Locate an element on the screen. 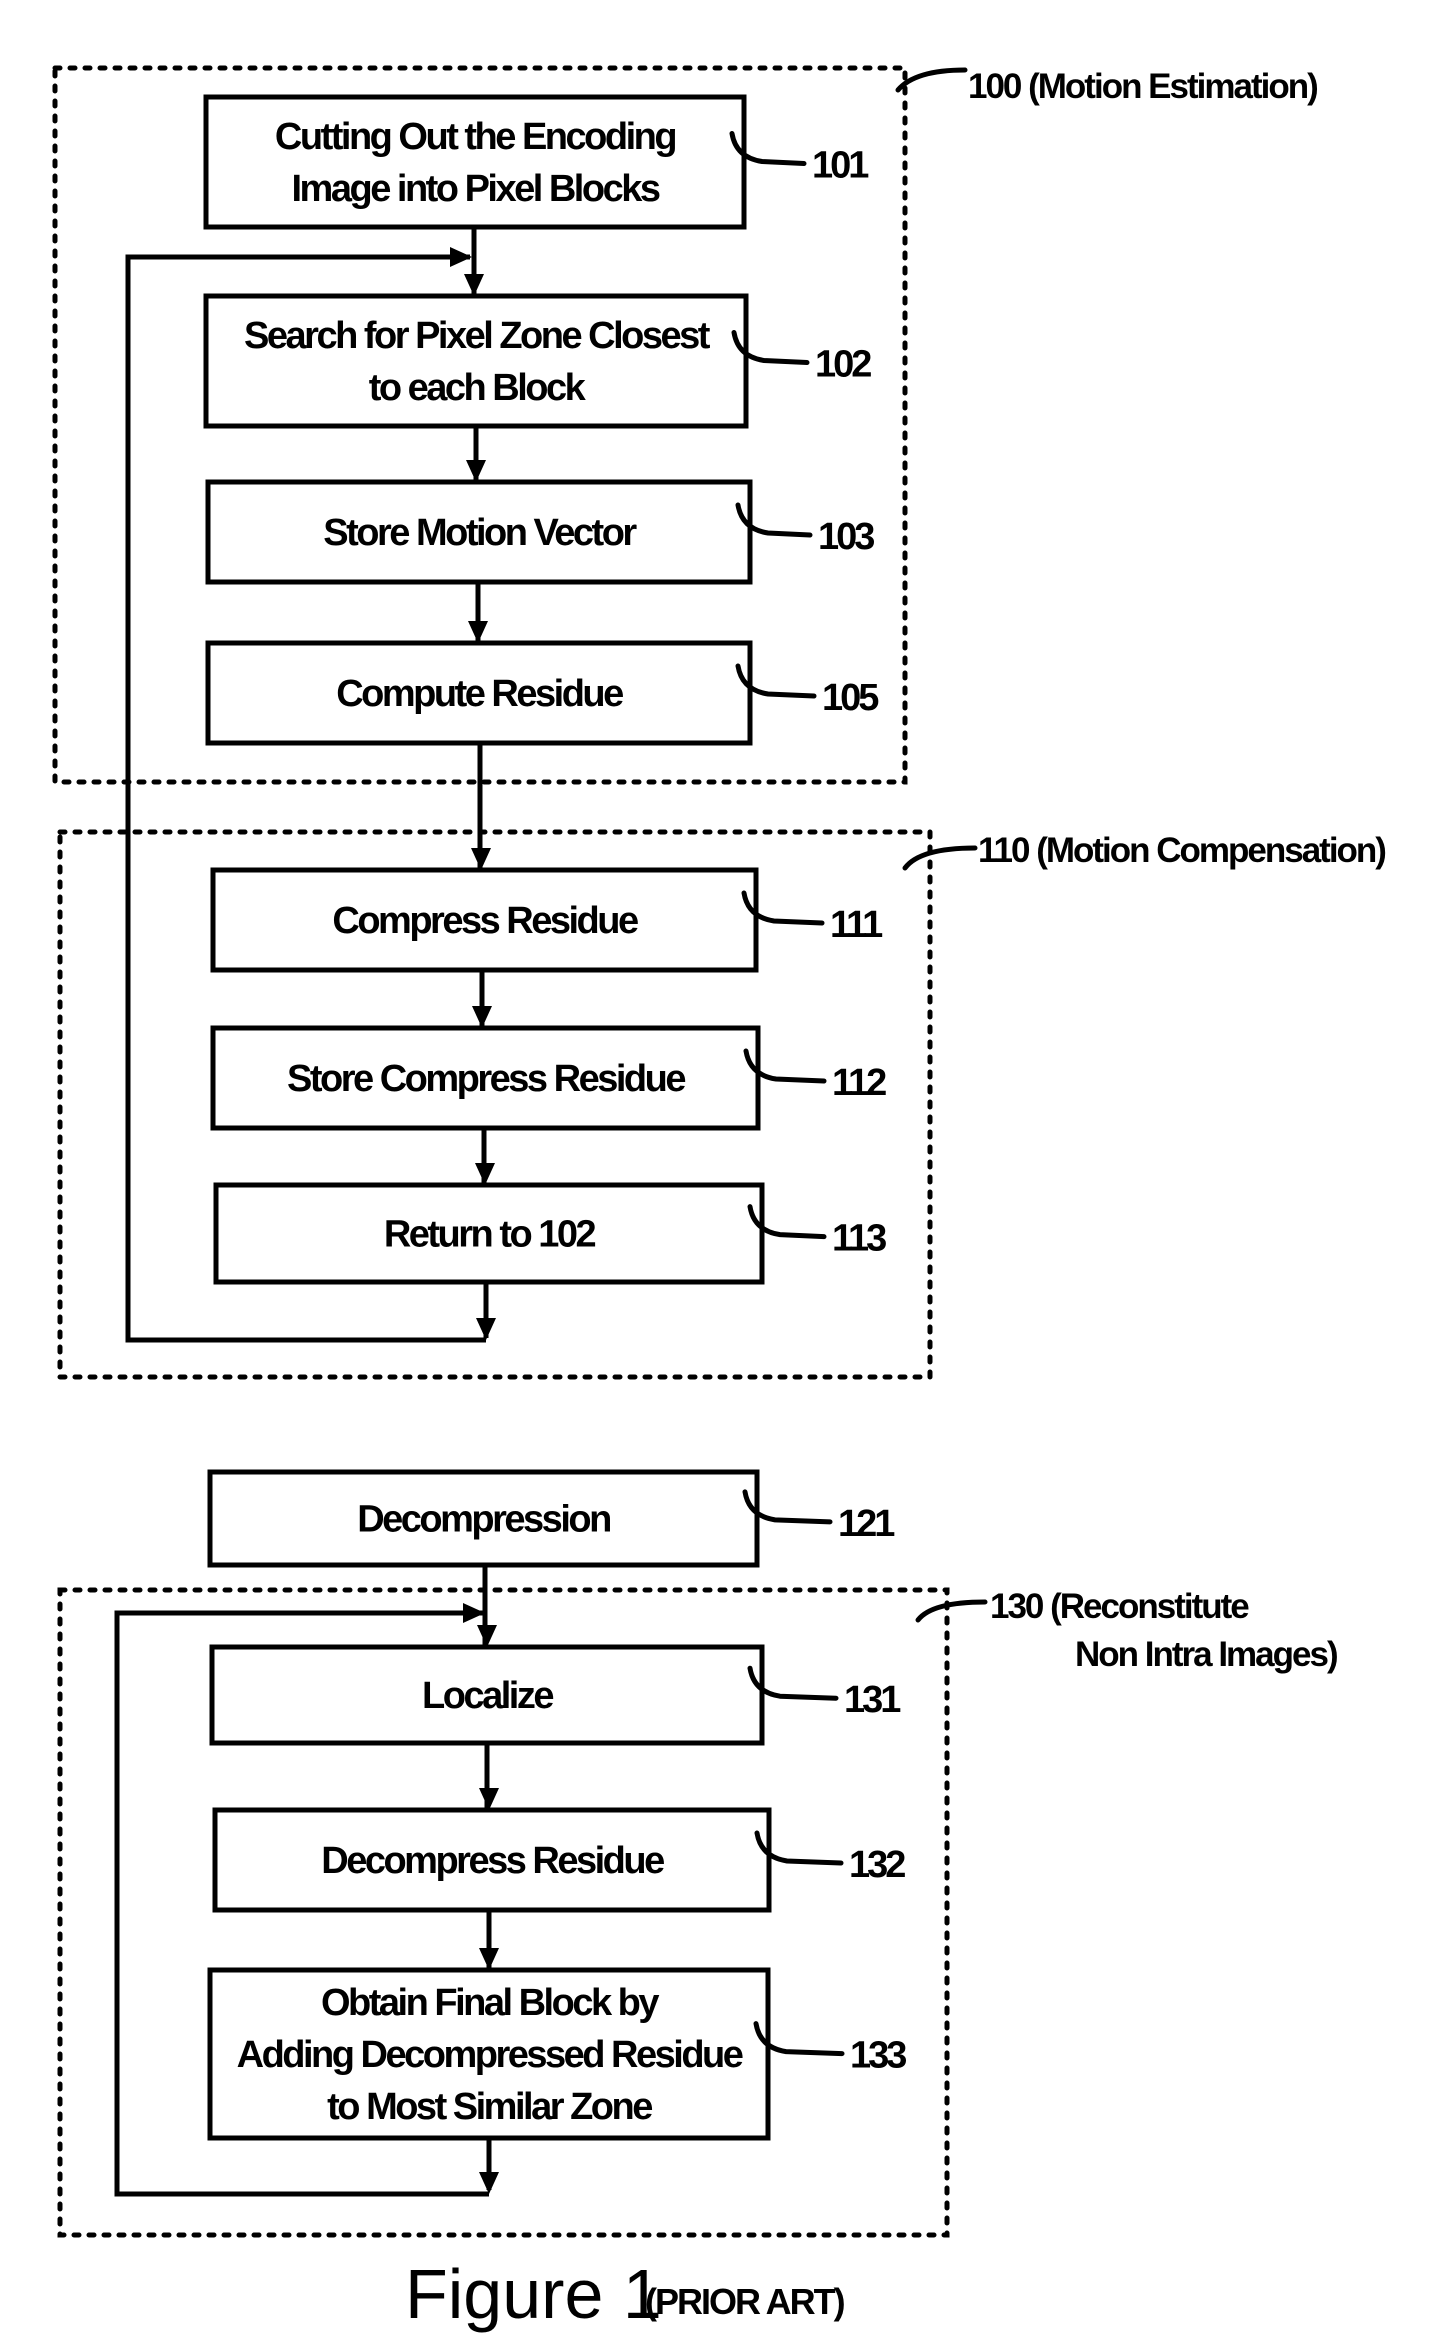 The width and height of the screenshot is (1446, 2346). step-121: Decompression 121 is located at coordinates (552, 1518).